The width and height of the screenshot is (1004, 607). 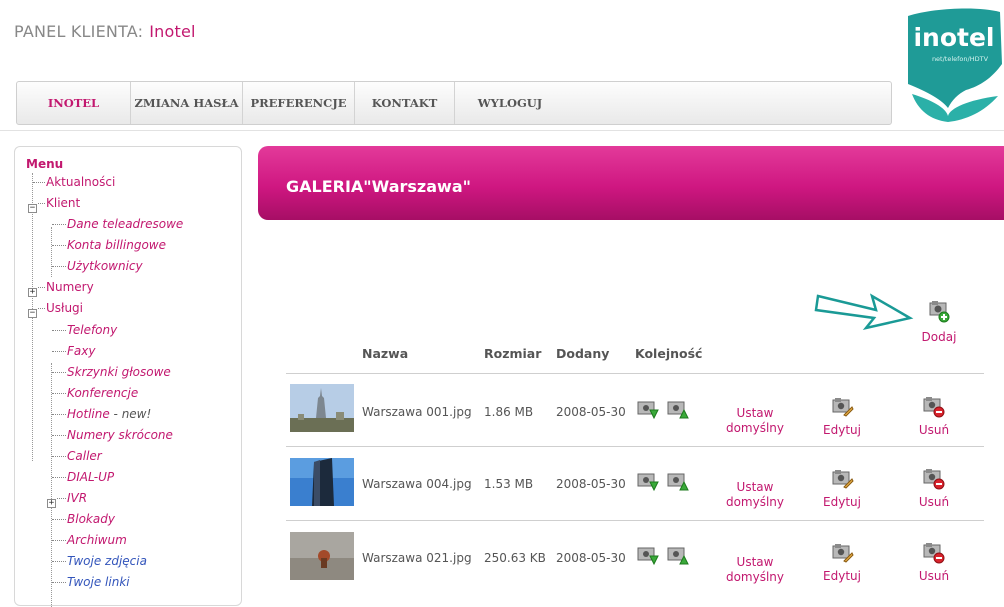 I want to click on logo-tagline: net/telefon/HDTV, so click(x=960, y=59).